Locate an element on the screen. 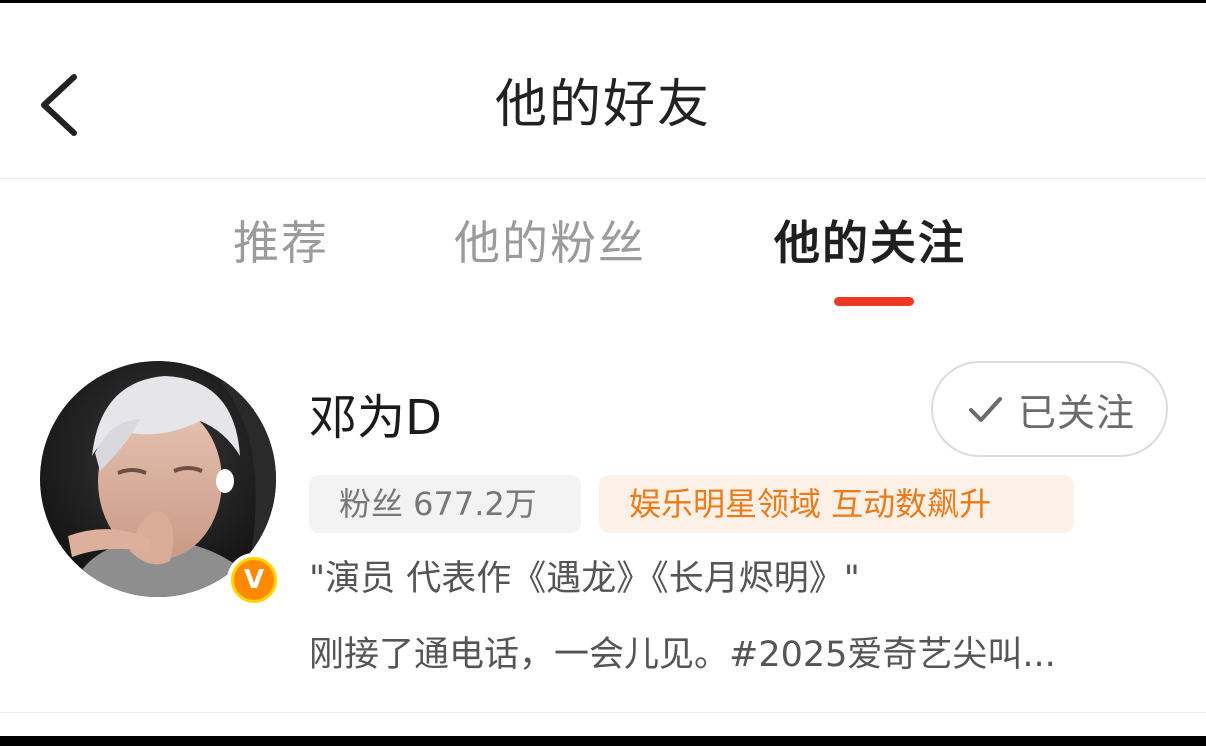 The image size is (1206, 746). tab-his-fans: 他的粉丝 is located at coordinates (550, 243).